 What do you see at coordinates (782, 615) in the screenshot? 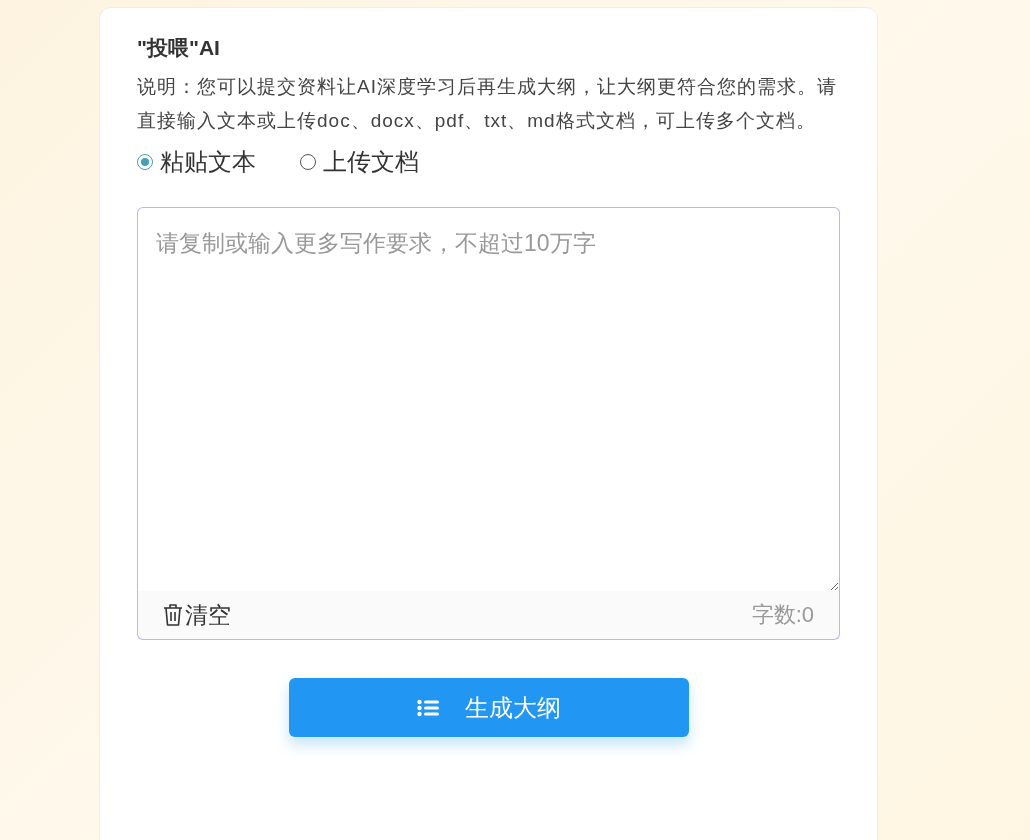
I see `word-count: 字数:0` at bounding box center [782, 615].